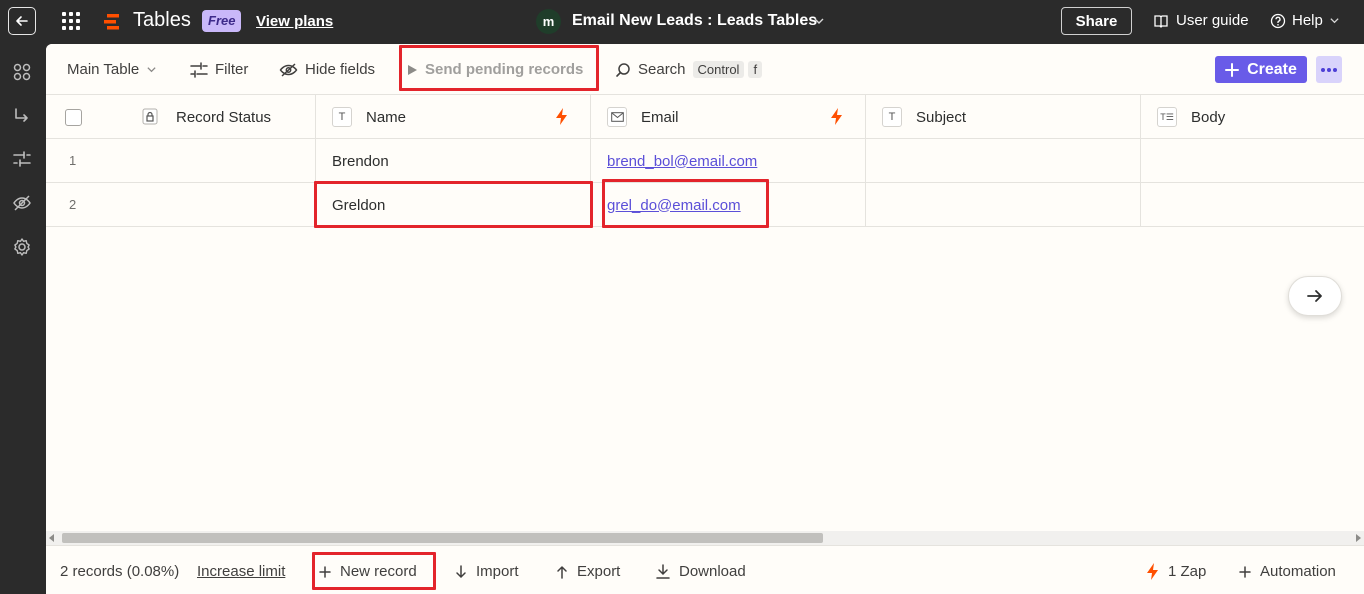 This screenshot has width=1364, height=594. What do you see at coordinates (73, 160) in the screenshot?
I see `row-number: 1` at bounding box center [73, 160].